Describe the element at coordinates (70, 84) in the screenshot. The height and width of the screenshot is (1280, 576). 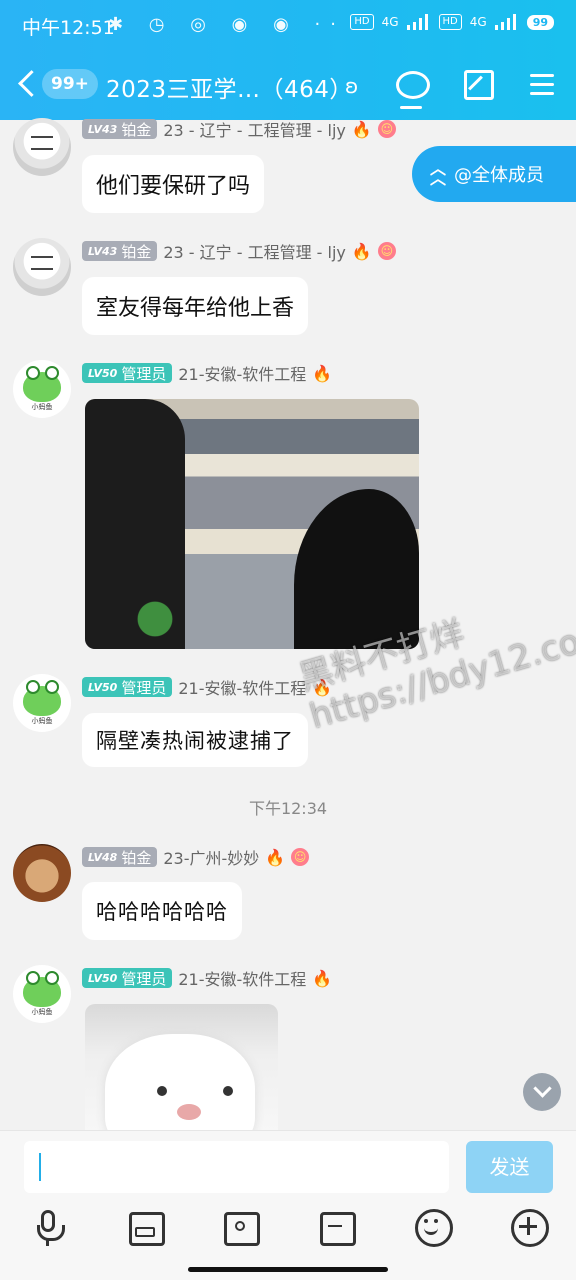
I see `unread-badge: 99+` at that location.